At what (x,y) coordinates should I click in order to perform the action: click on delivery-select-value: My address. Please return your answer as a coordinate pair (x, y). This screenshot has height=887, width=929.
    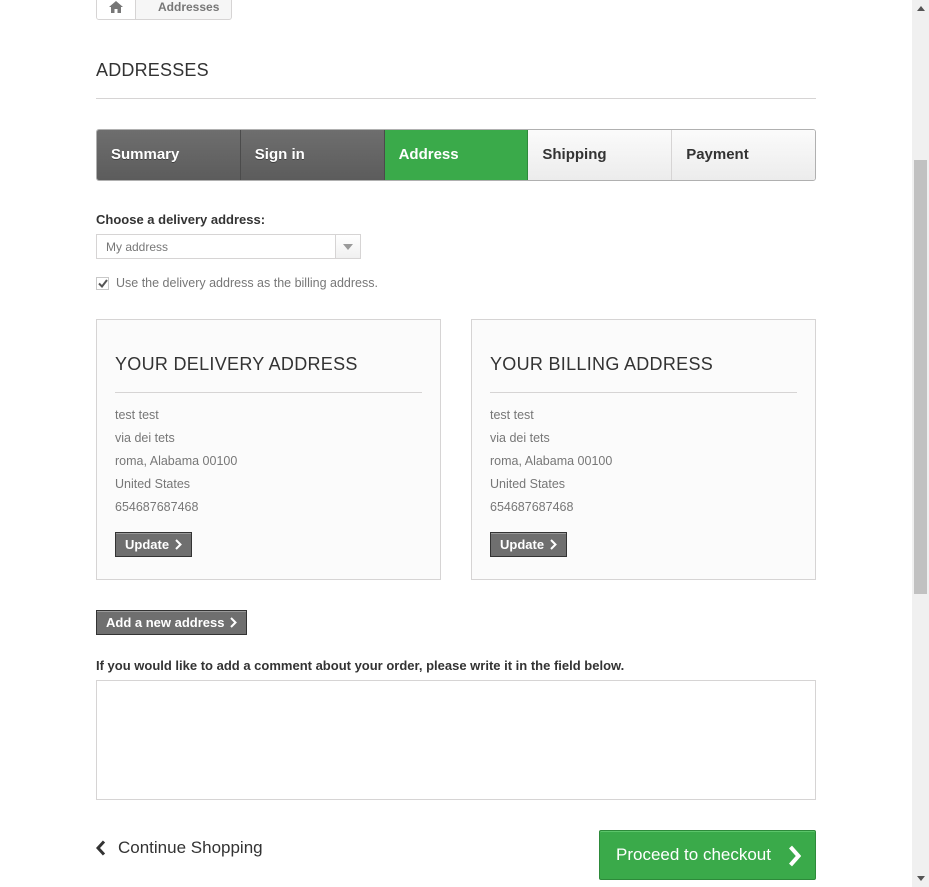
    Looking at the image, I should click on (137, 247).